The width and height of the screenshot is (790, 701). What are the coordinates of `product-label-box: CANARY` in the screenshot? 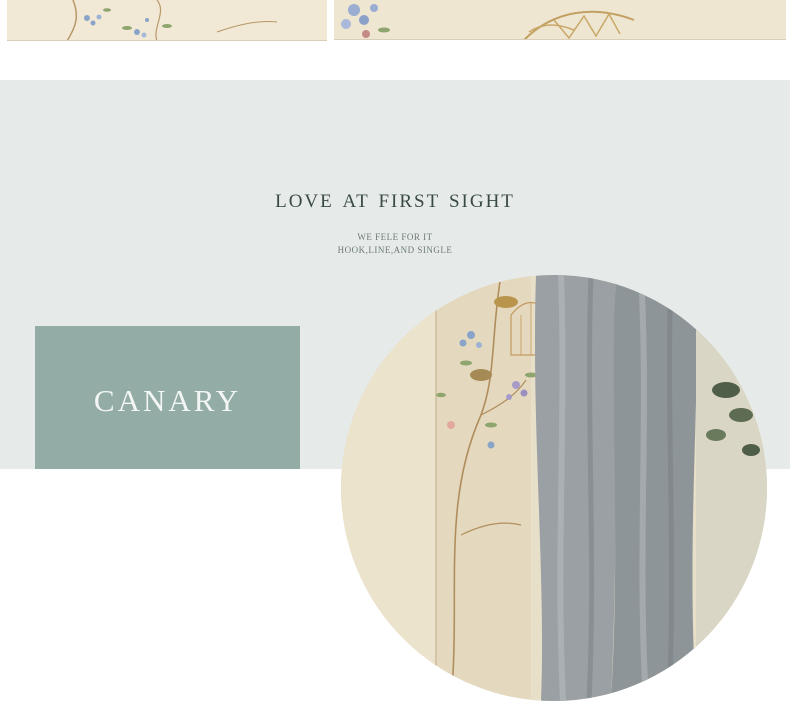 It's located at (167, 397).